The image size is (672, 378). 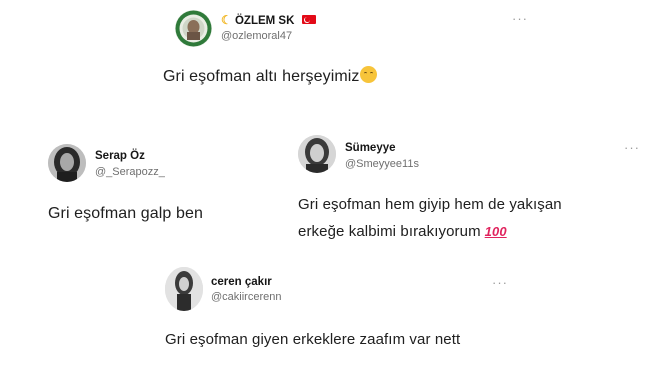 I want to click on tweet-author-name: Sümeyye, so click(x=370, y=148).